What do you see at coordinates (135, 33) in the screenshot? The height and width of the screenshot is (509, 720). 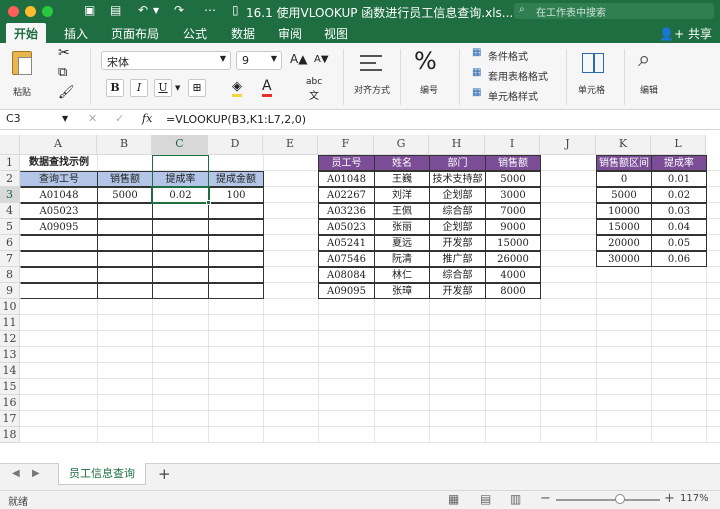 I see `tab-page-layout: 页面布局` at bounding box center [135, 33].